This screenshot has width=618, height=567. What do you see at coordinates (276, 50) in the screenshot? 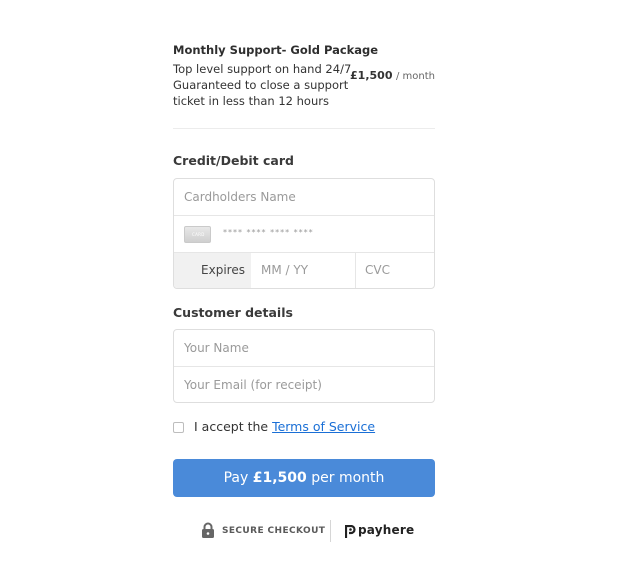
I see `product-name: Monthly Support- Gold Package` at bounding box center [276, 50].